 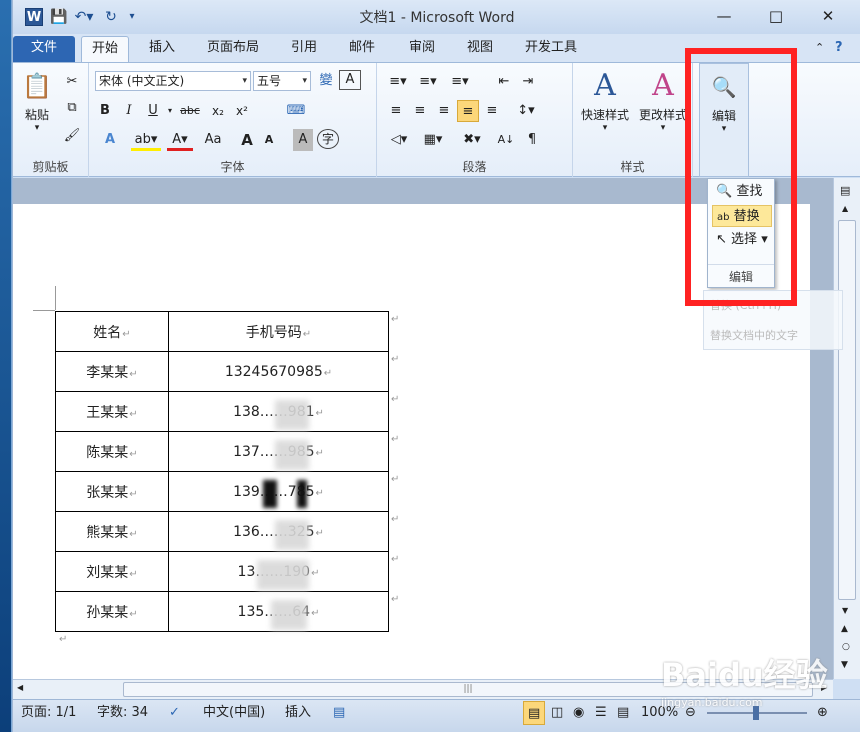 I want to click on tab-mailings: 邮件, so click(x=362, y=49).